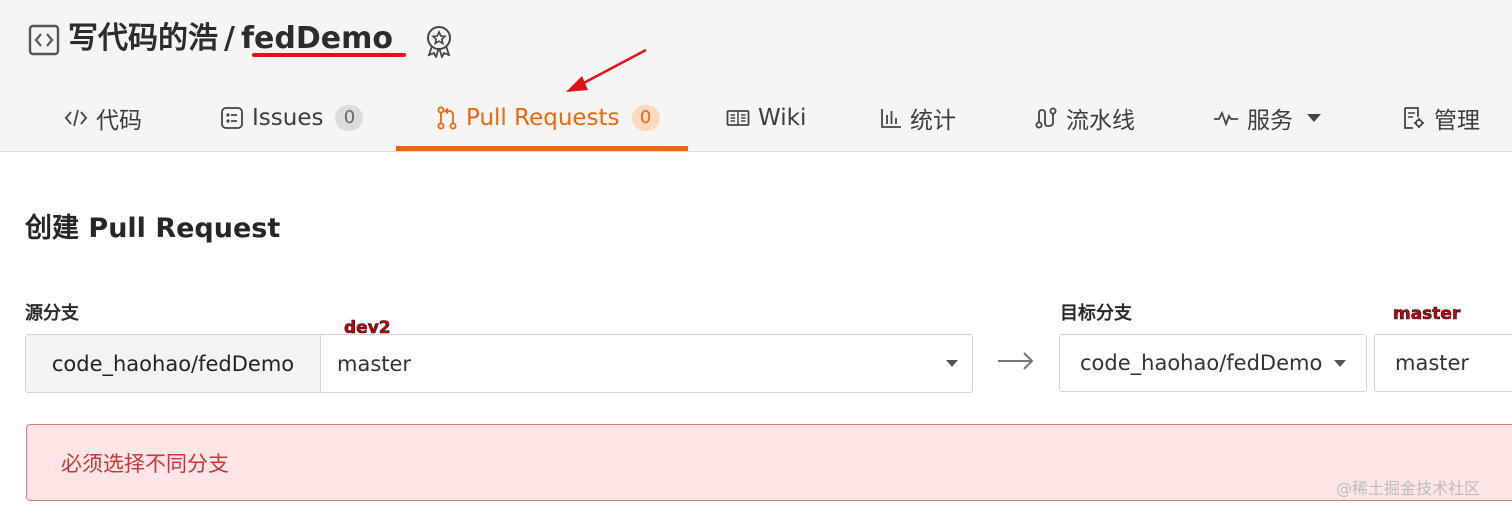 This screenshot has height=513, width=1512. Describe the element at coordinates (439, 41) in the screenshot. I see `award-badge-icon` at that location.